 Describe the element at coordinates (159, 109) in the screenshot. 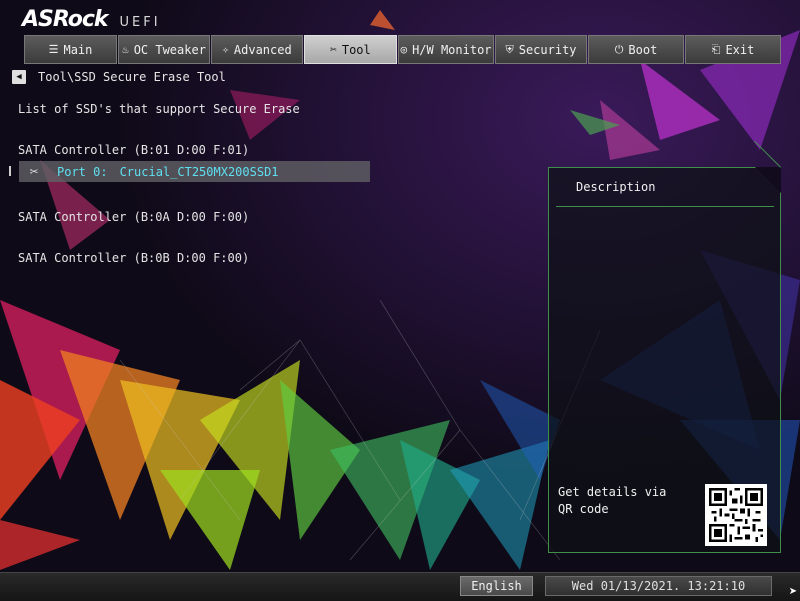

I see `page-heading: List of SSD's that support Secure Erase` at that location.